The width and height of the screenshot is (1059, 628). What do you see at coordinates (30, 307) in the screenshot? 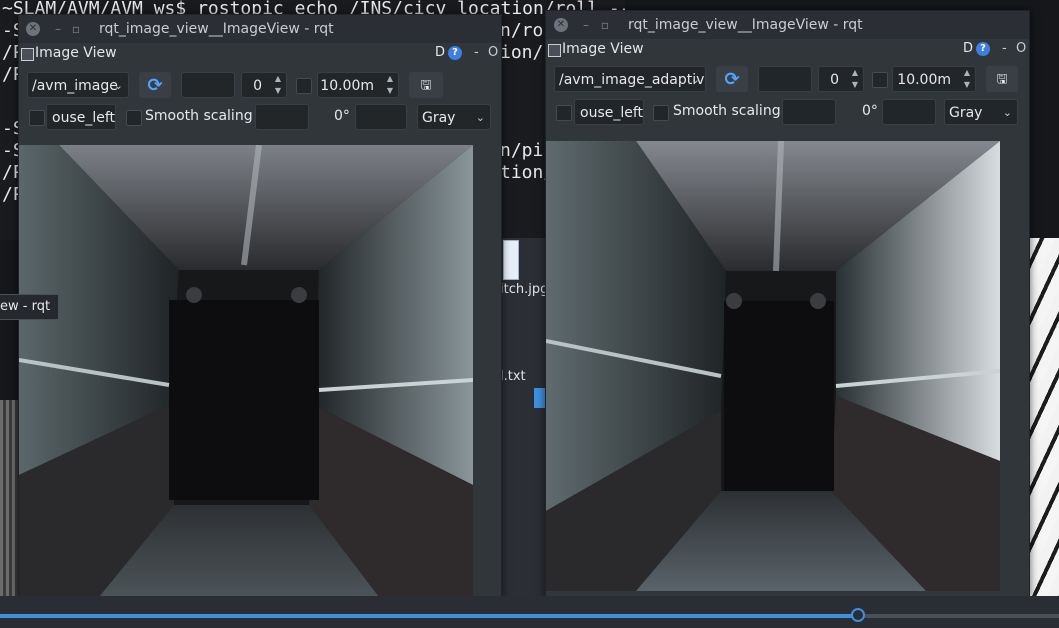
I see `taskbar-tooltip: ew - rqt` at bounding box center [30, 307].